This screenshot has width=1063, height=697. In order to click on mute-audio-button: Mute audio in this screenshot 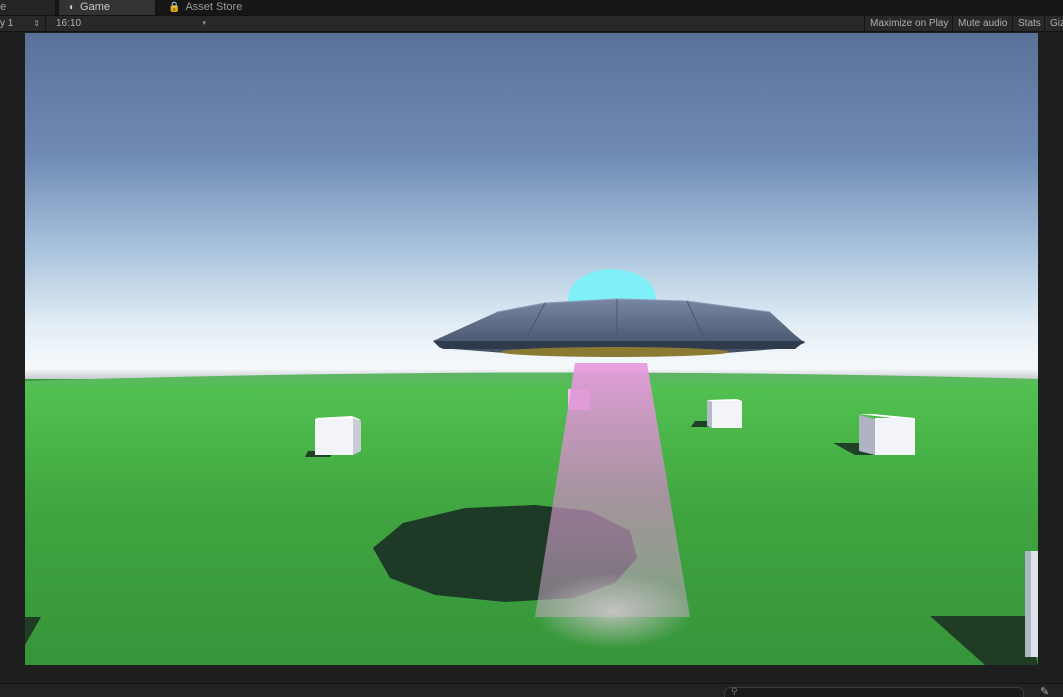, I will do `click(982, 23)`.